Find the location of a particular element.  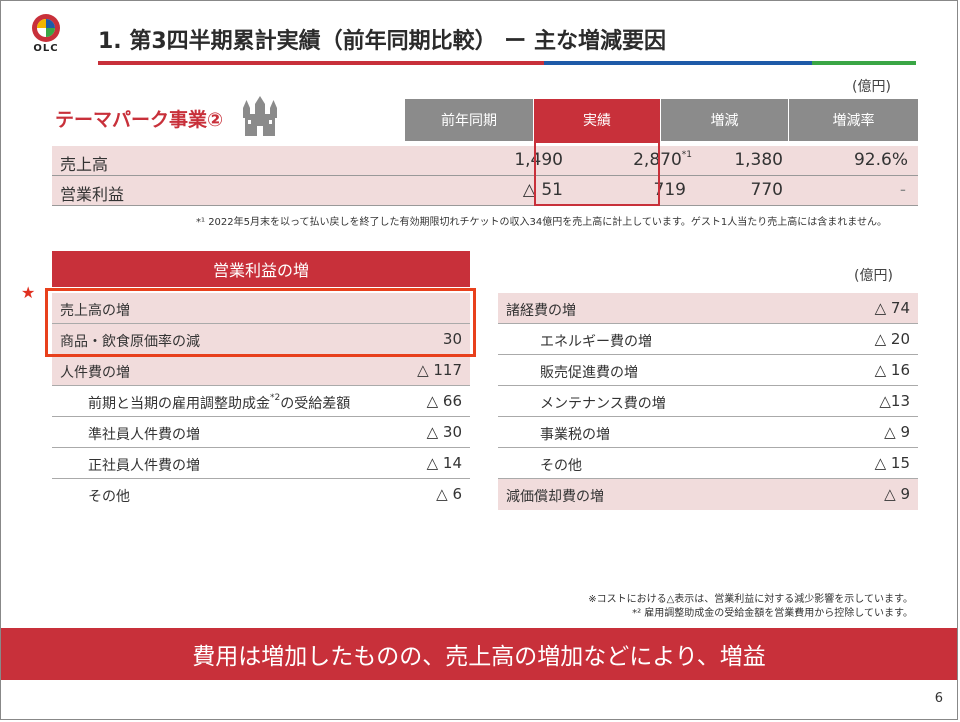

expense-row: 事業税の増 △ 9 is located at coordinates (708, 432).